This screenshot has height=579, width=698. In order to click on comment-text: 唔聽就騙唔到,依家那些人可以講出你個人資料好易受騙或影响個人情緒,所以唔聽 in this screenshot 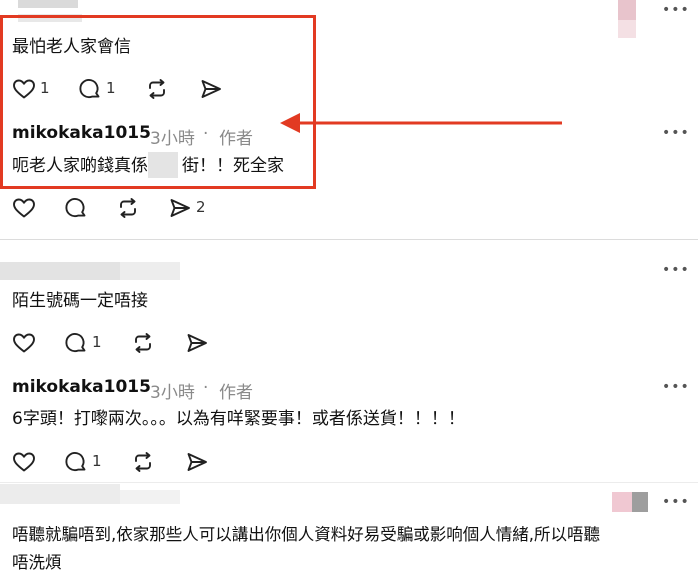, I will do `click(306, 534)`.